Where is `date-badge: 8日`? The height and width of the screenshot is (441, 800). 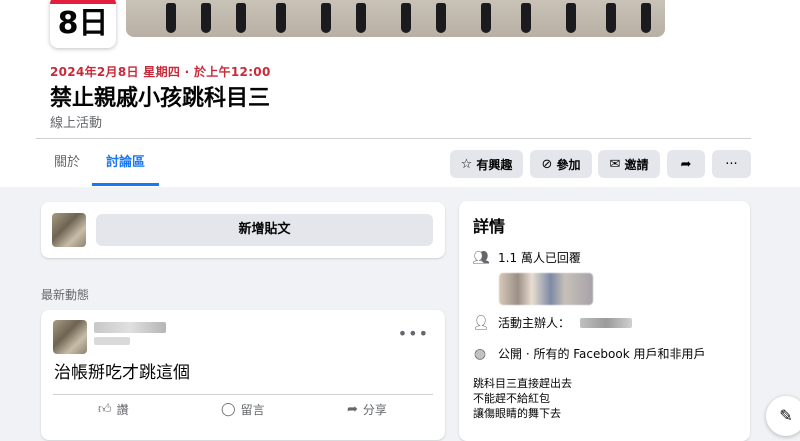 date-badge: 8日 is located at coordinates (83, 24).